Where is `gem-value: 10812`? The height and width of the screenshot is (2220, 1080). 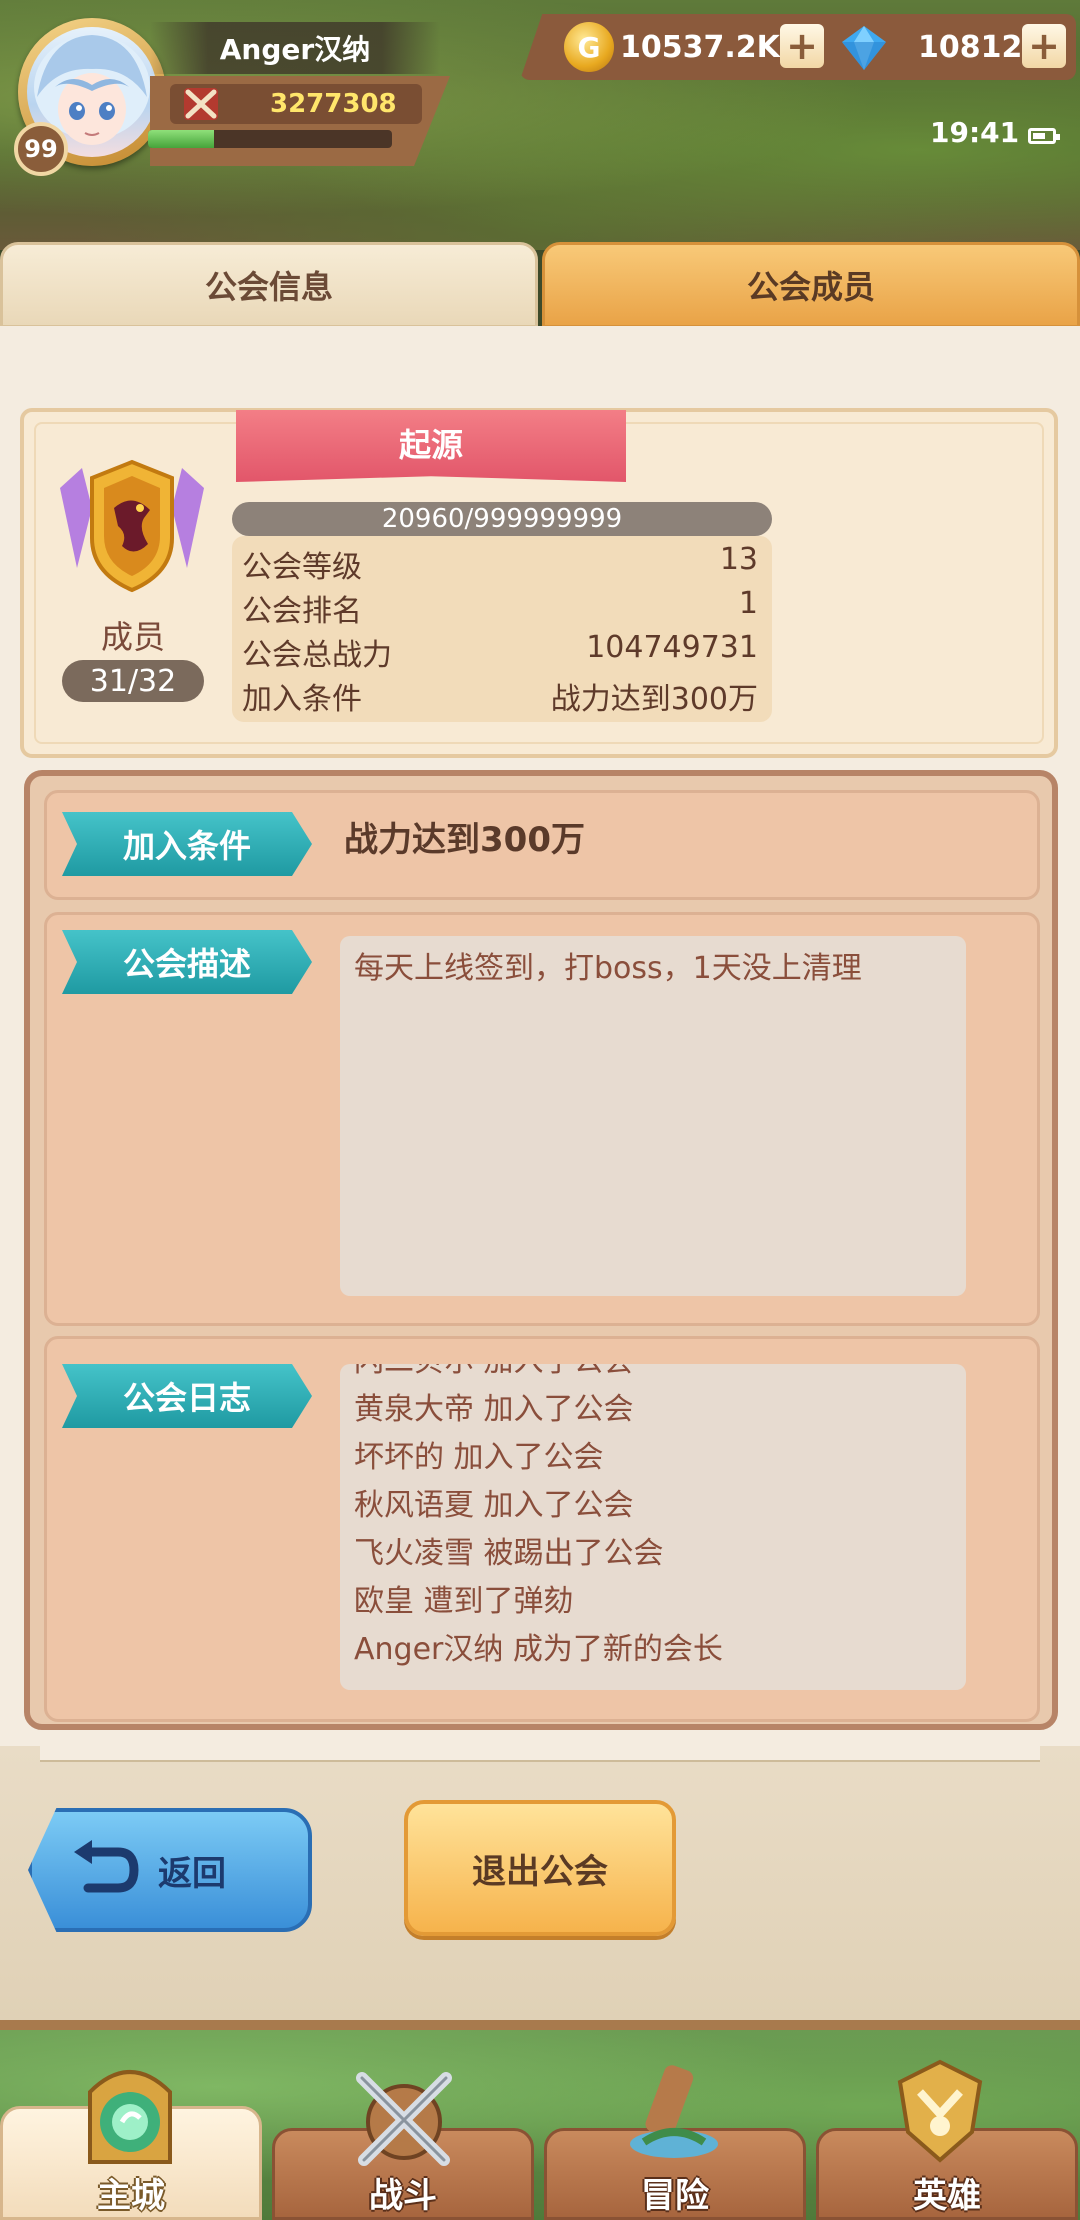 gem-value: 10812 is located at coordinates (970, 47).